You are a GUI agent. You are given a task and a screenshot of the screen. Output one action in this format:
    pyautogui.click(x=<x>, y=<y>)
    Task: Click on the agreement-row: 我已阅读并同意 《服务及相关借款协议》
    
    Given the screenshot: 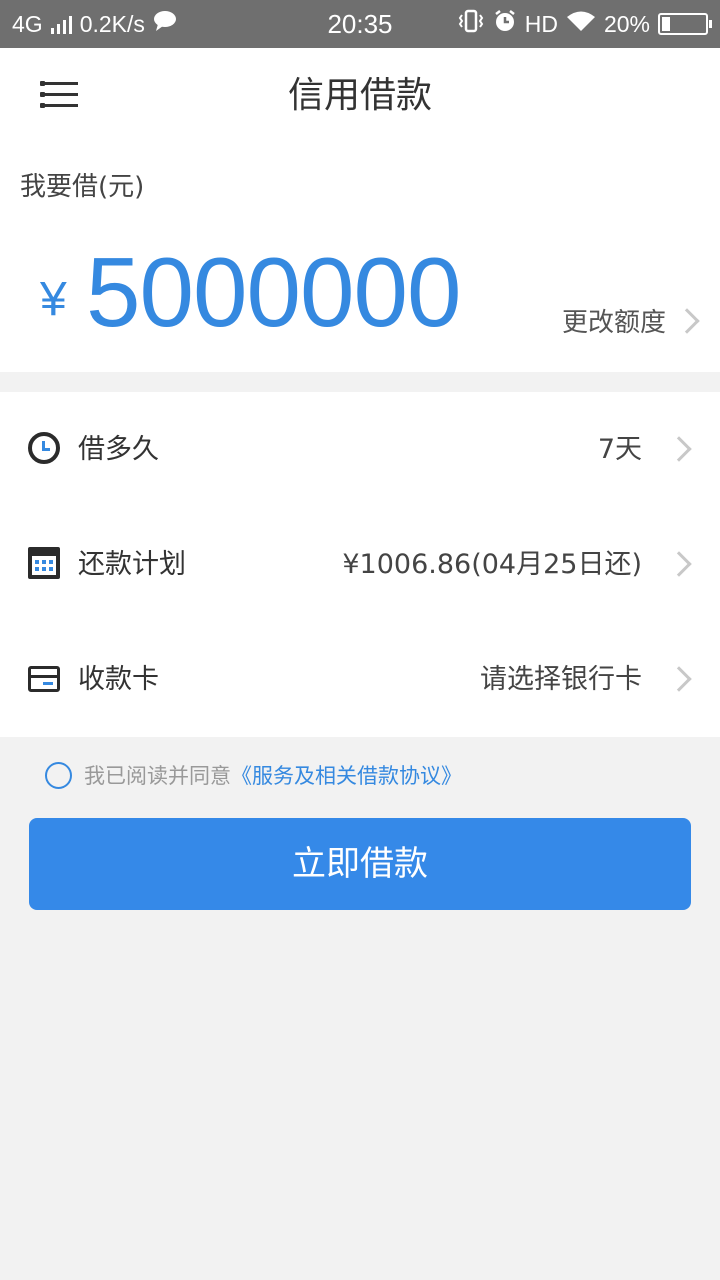 What is the action you would take?
    pyautogui.click(x=253, y=775)
    